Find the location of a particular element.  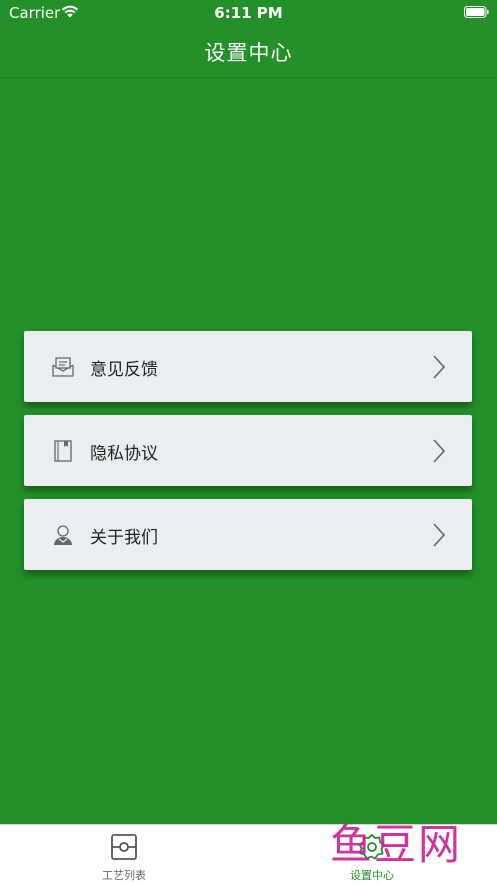

mail-feedback-icon is located at coordinates (63, 367).